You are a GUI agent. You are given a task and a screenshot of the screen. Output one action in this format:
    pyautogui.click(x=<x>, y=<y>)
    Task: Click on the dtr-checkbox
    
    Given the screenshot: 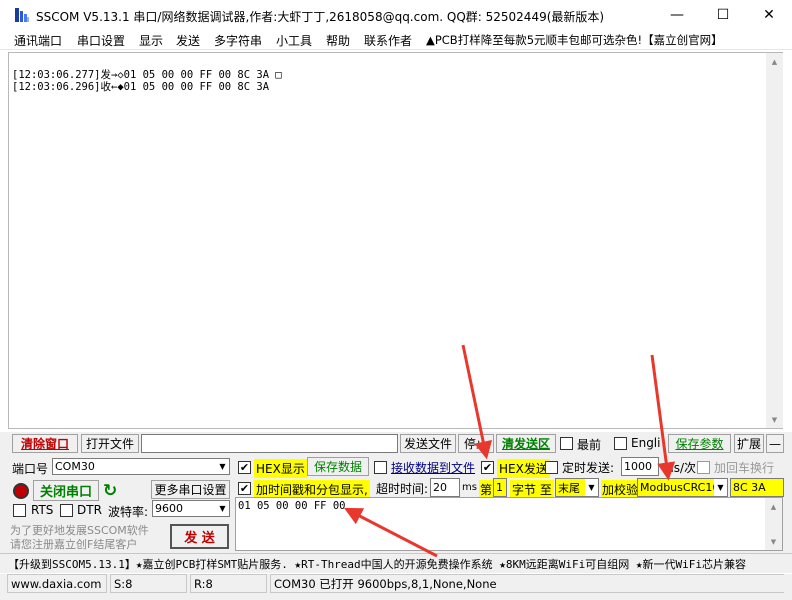 What is the action you would take?
    pyautogui.click(x=66, y=510)
    